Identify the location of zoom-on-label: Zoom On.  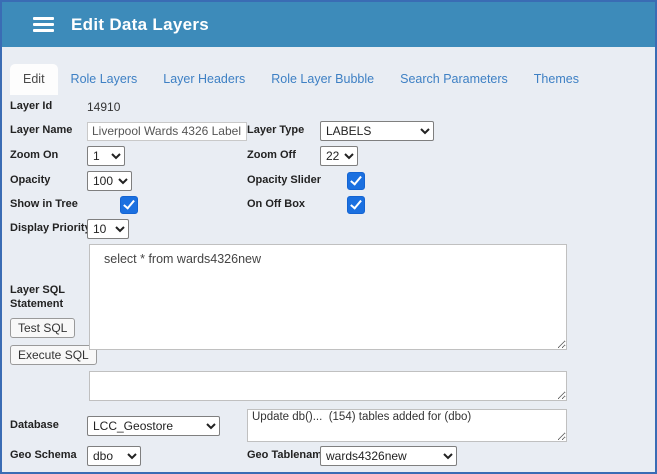
(34, 155).